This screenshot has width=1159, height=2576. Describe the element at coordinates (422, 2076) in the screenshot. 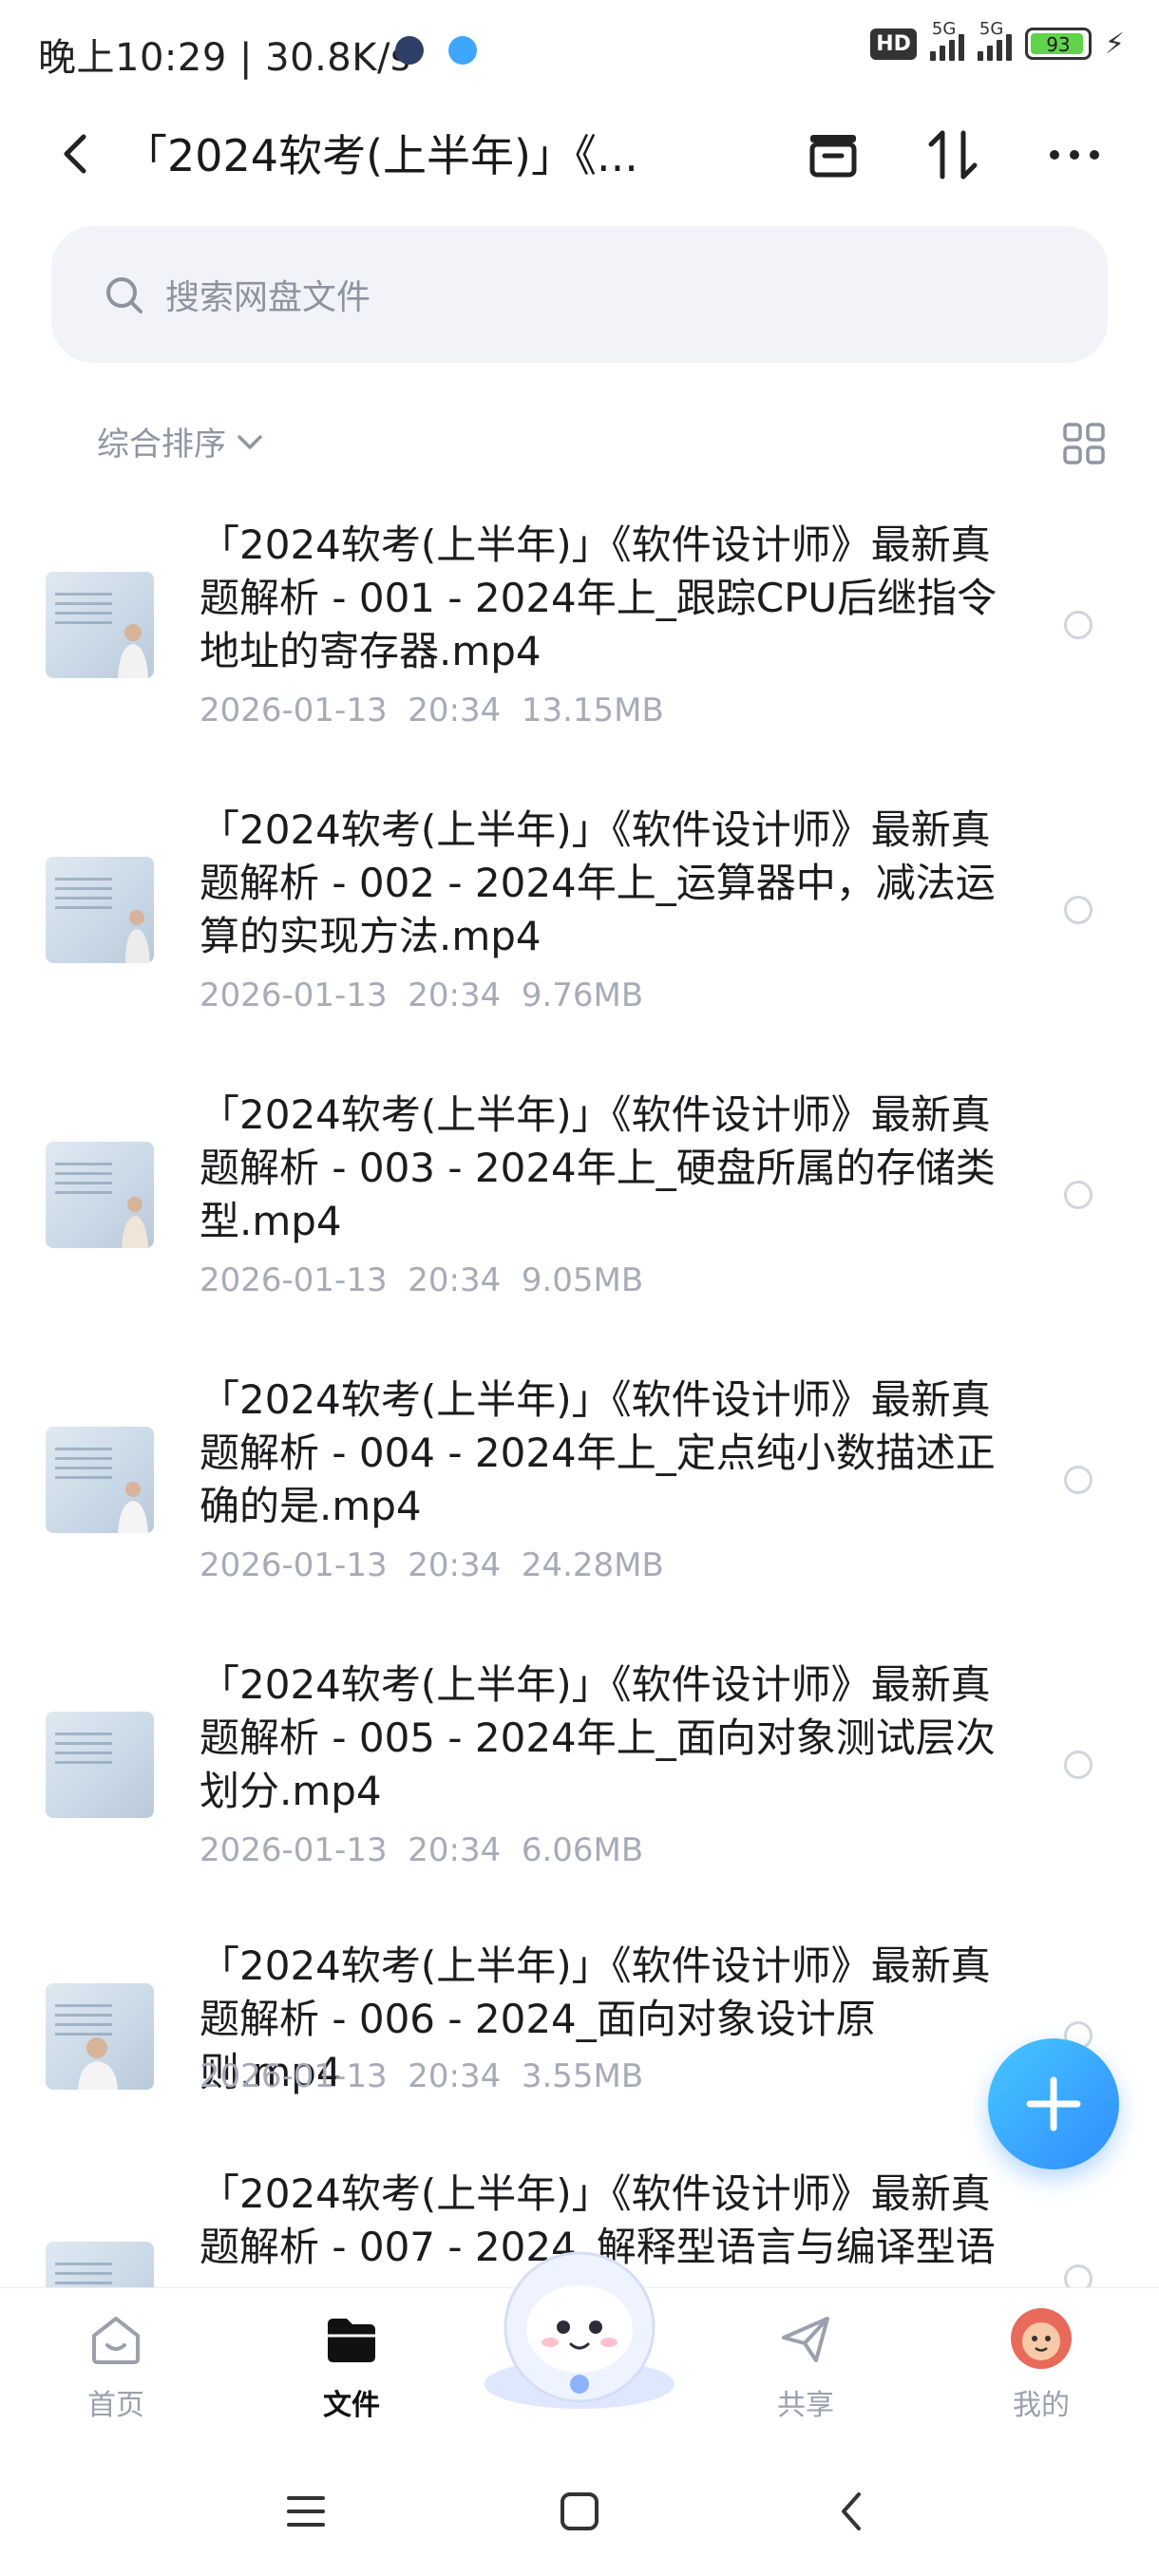

I see `file-meta: 2026-01-13 20:34 3.55MB` at that location.